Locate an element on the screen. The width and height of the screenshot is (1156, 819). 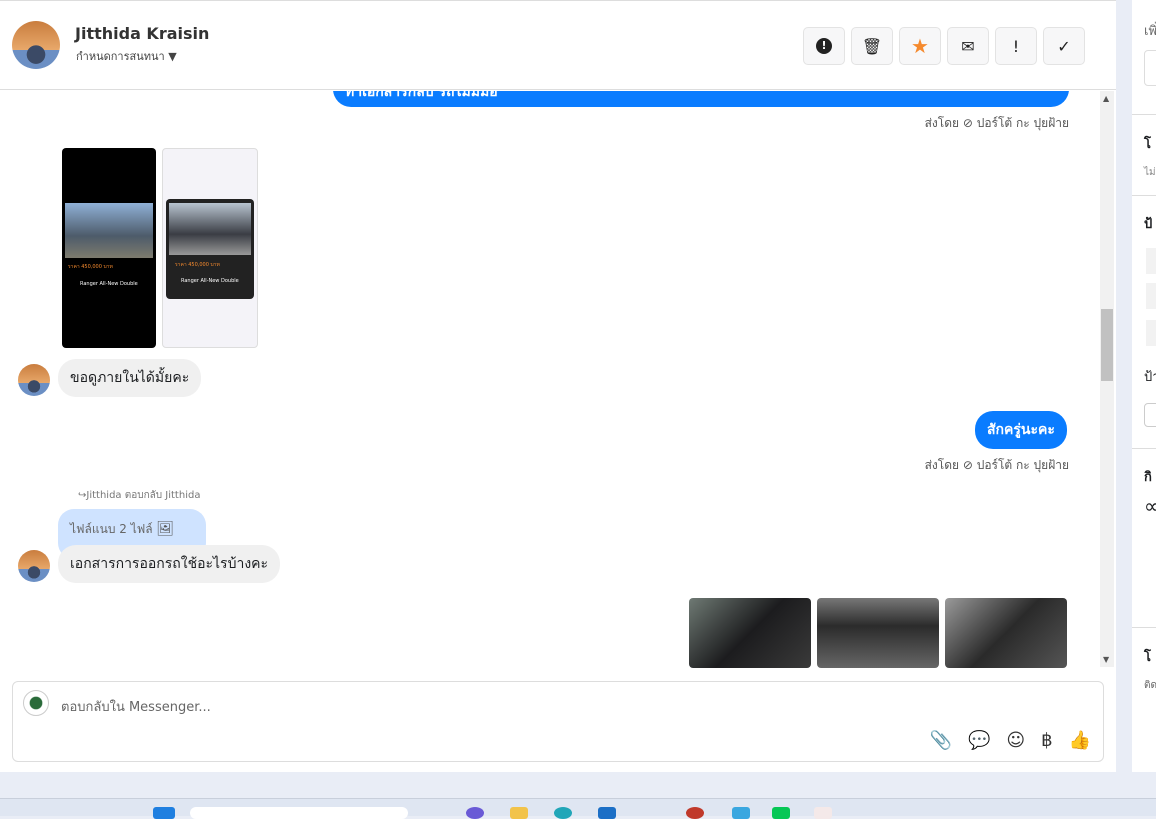
alert-circle-icon: ! is located at coordinates (824, 46).